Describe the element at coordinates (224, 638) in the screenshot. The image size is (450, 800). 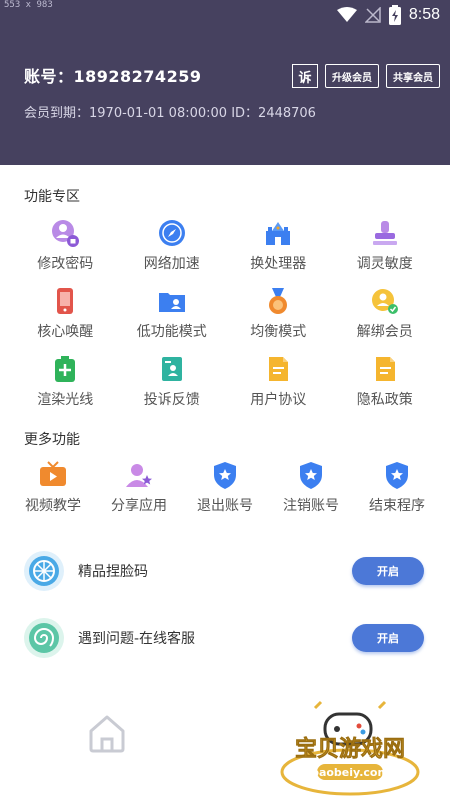
I see `support-row: 遇到问题-在线客服 开启` at that location.